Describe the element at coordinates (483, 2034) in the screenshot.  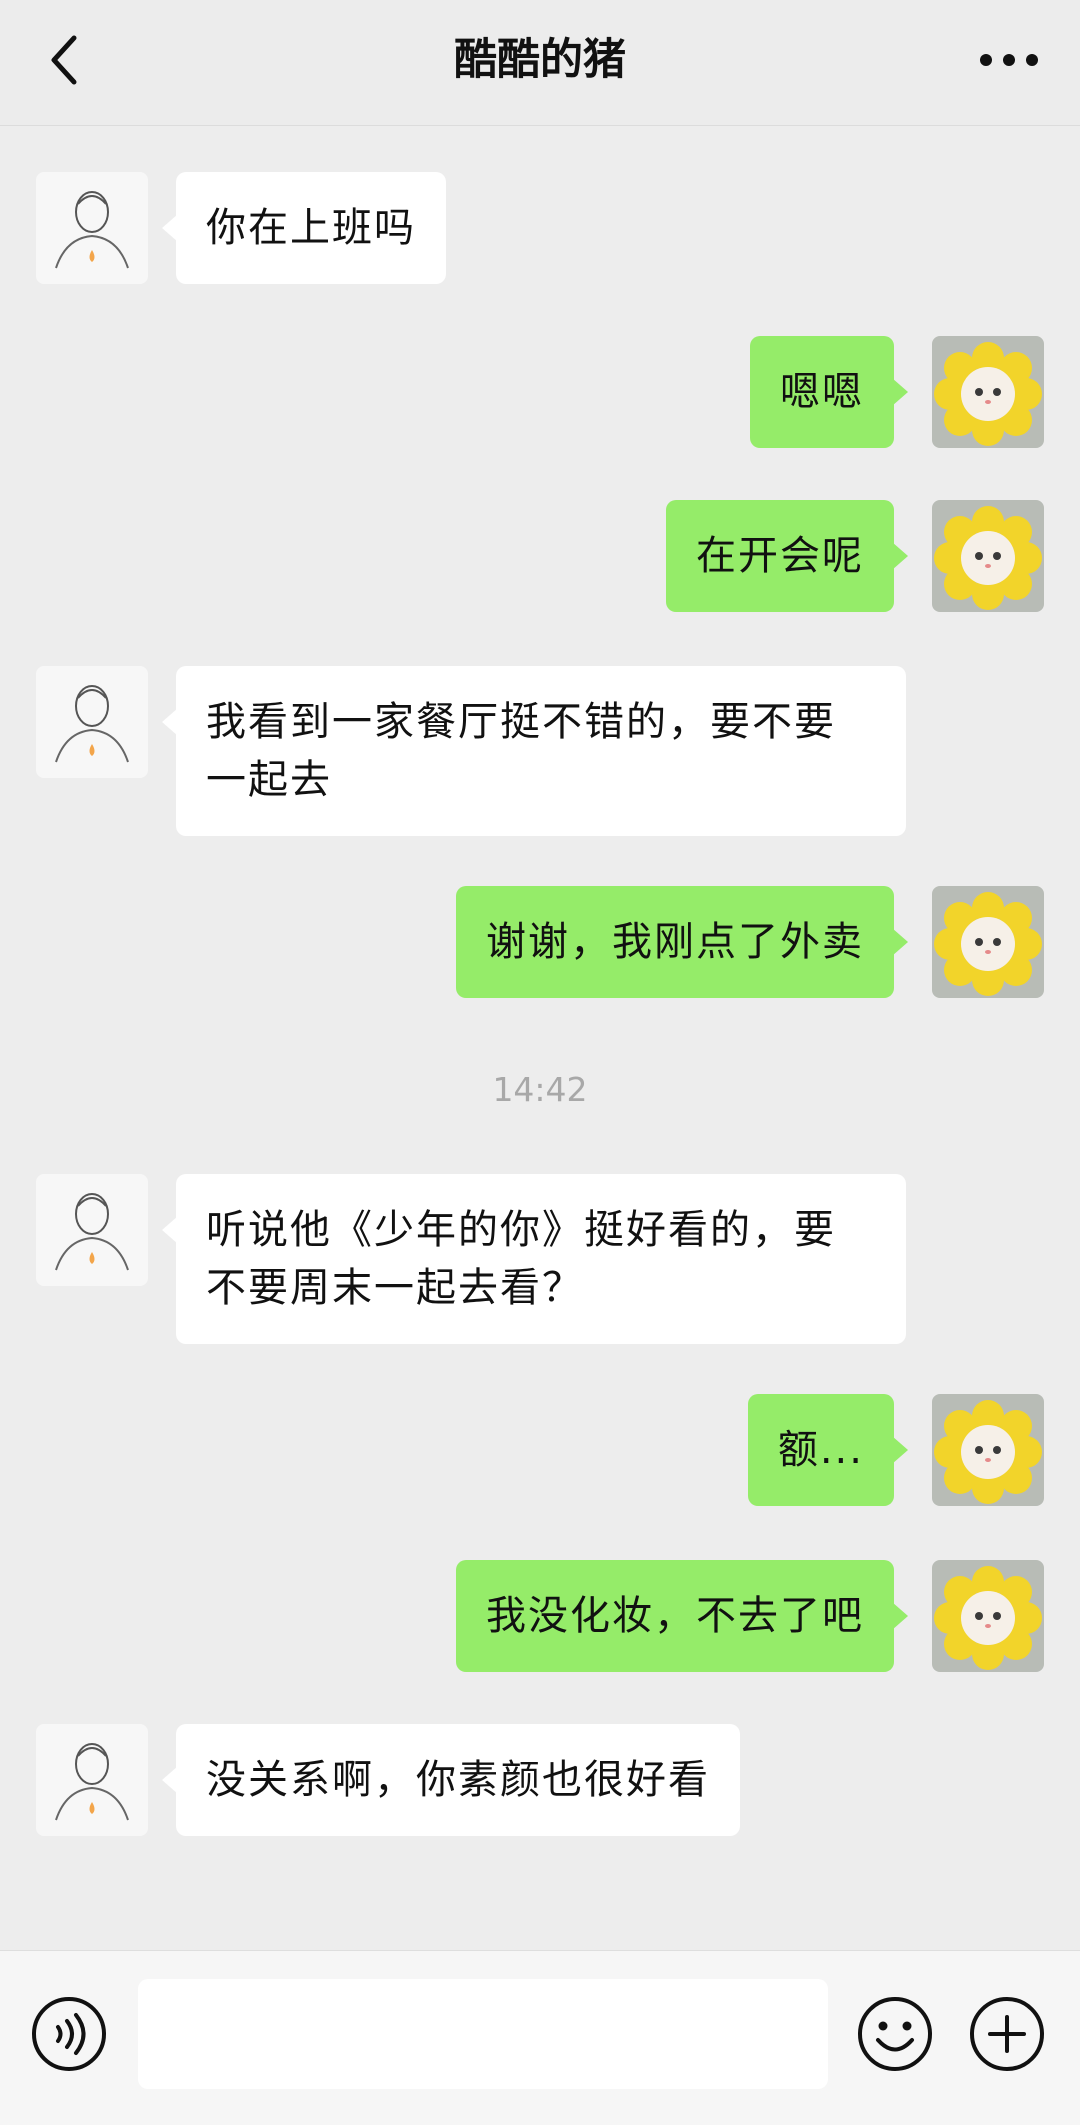
I see `message-input` at that location.